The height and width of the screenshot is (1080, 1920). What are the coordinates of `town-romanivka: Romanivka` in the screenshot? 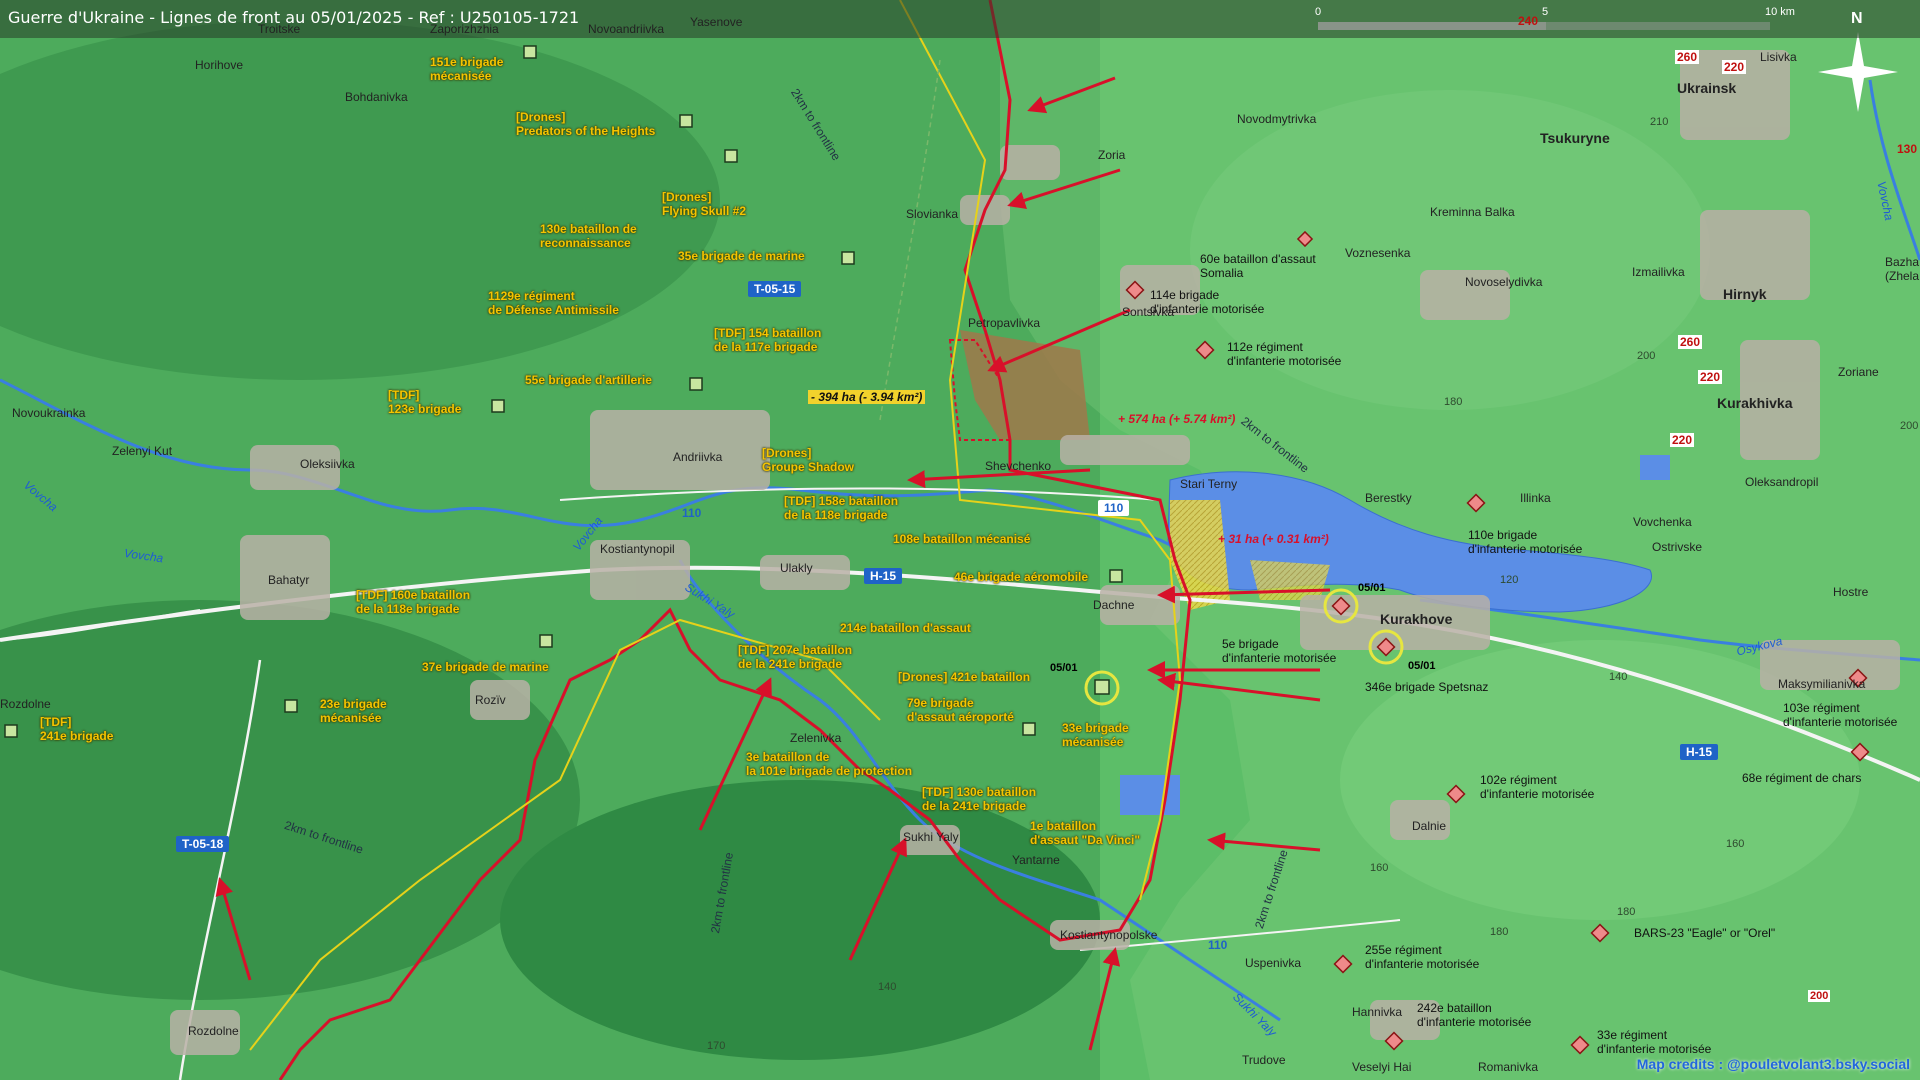 It's located at (1508, 1067).